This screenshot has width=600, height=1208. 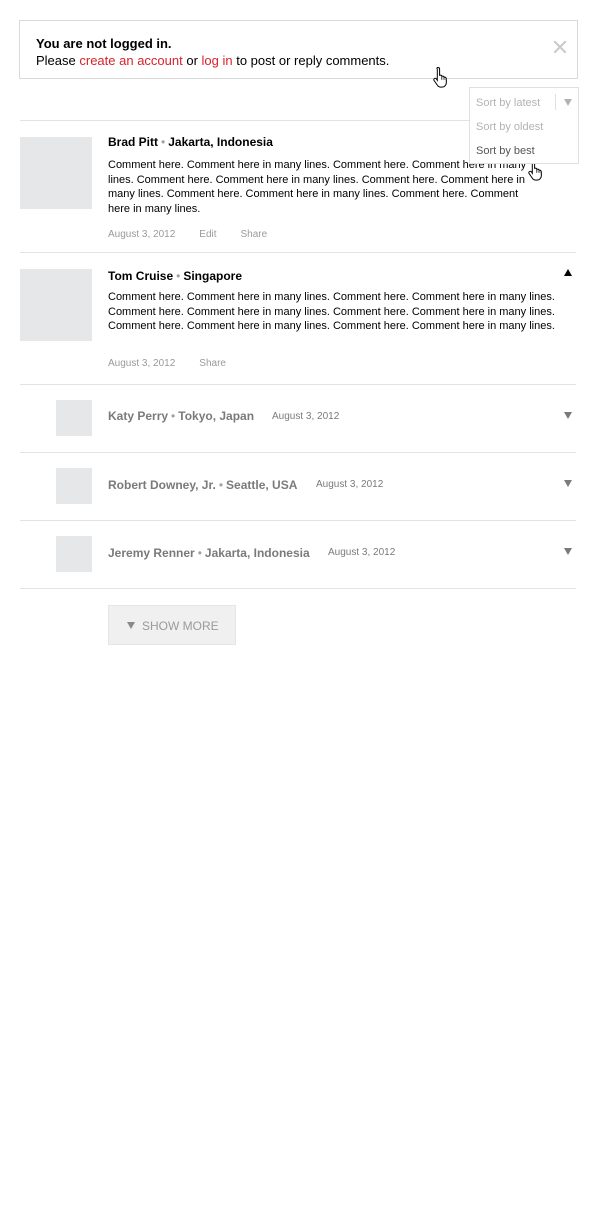 What do you see at coordinates (508, 103) in the screenshot?
I see `sort-option-latest: Sort by latest` at bounding box center [508, 103].